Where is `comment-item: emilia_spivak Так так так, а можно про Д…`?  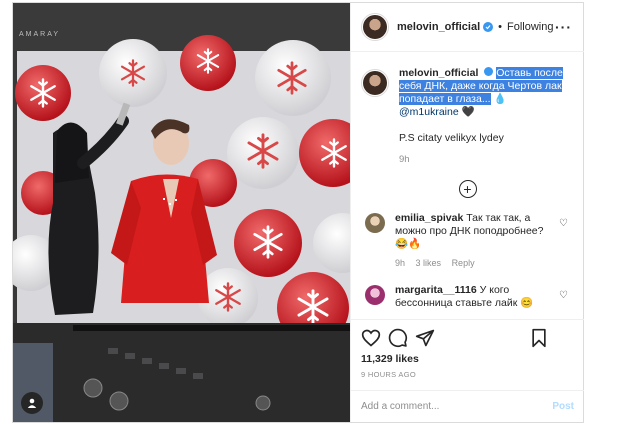 comment-item: emilia_spivak Так так так, а можно про Д… is located at coordinates (467, 241).